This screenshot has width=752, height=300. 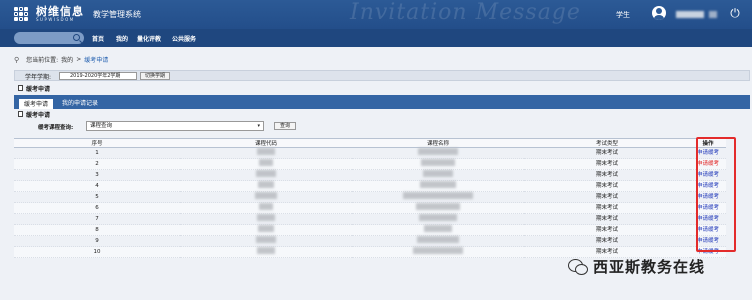 What do you see at coordinates (38, 89) in the screenshot?
I see `section-title-text: 缓考申请` at bounding box center [38, 89].